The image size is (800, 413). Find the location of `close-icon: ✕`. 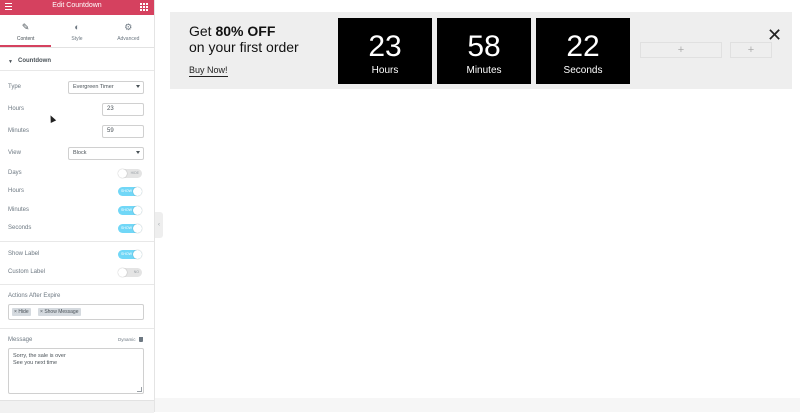

close-icon: ✕ is located at coordinates (774, 35).